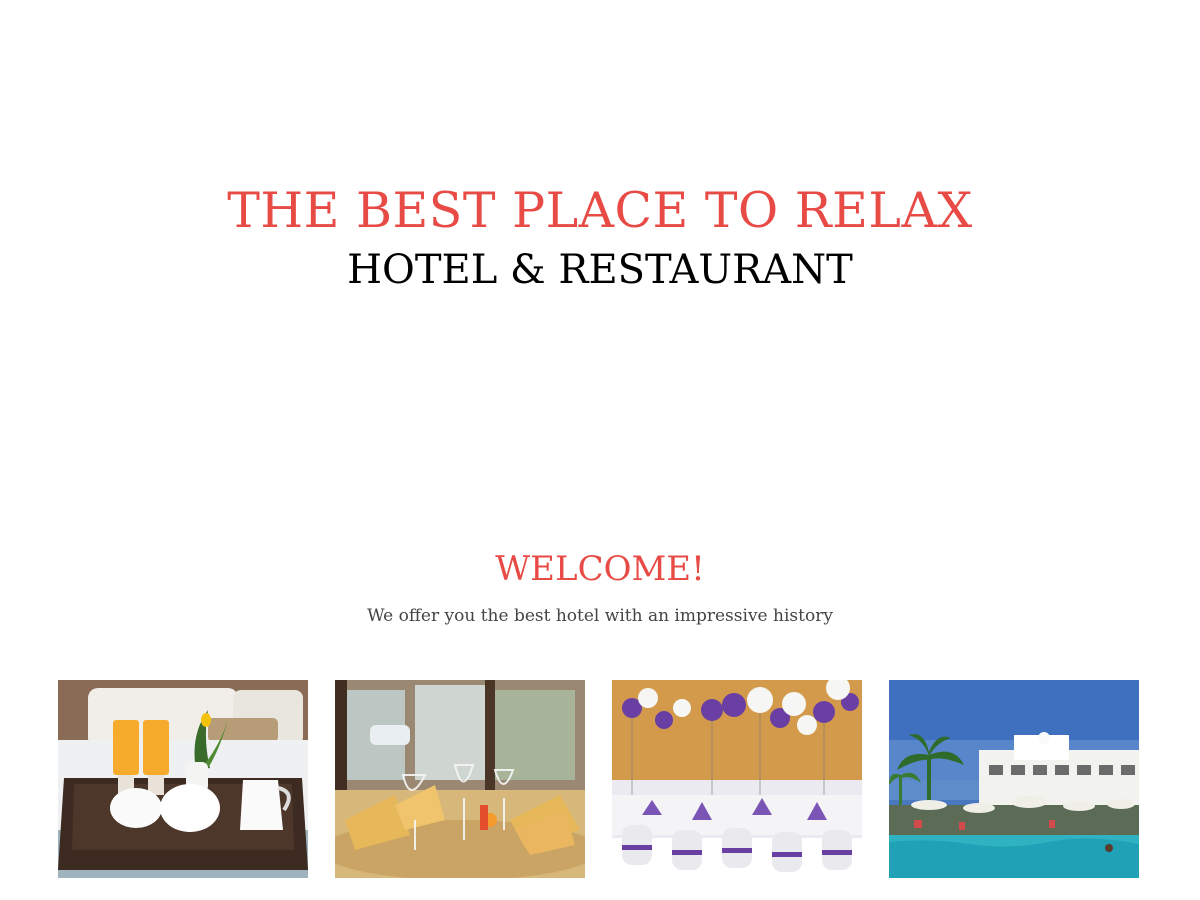 The height and width of the screenshot is (900, 1200). I want to click on gallery-photo-restaurant, so click(460, 779).